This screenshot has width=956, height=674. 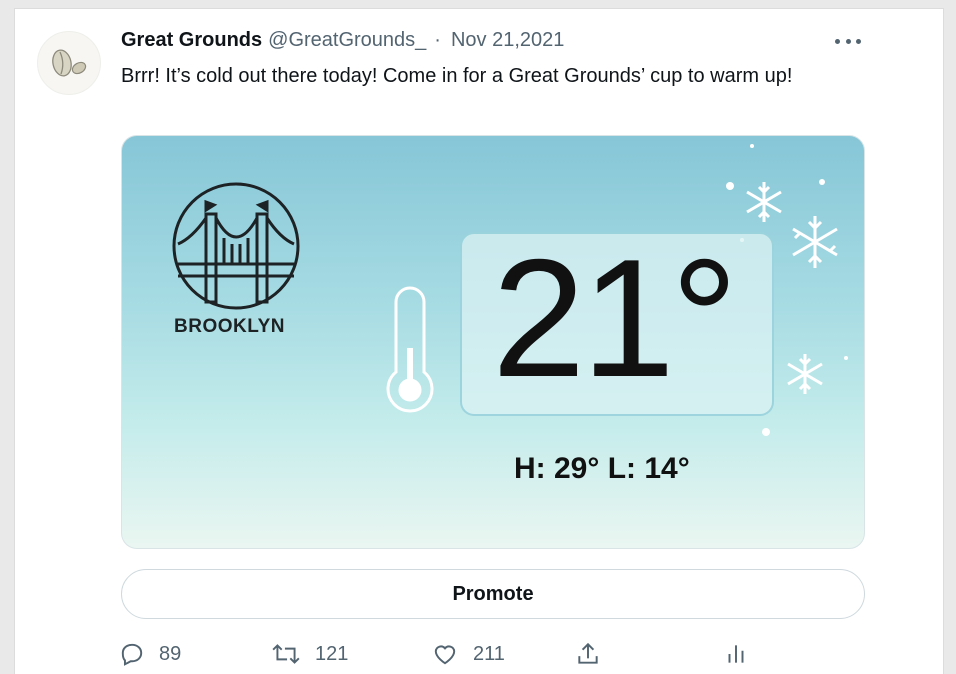 I want to click on tweet-date: Nov 21,2021, so click(x=507, y=40).